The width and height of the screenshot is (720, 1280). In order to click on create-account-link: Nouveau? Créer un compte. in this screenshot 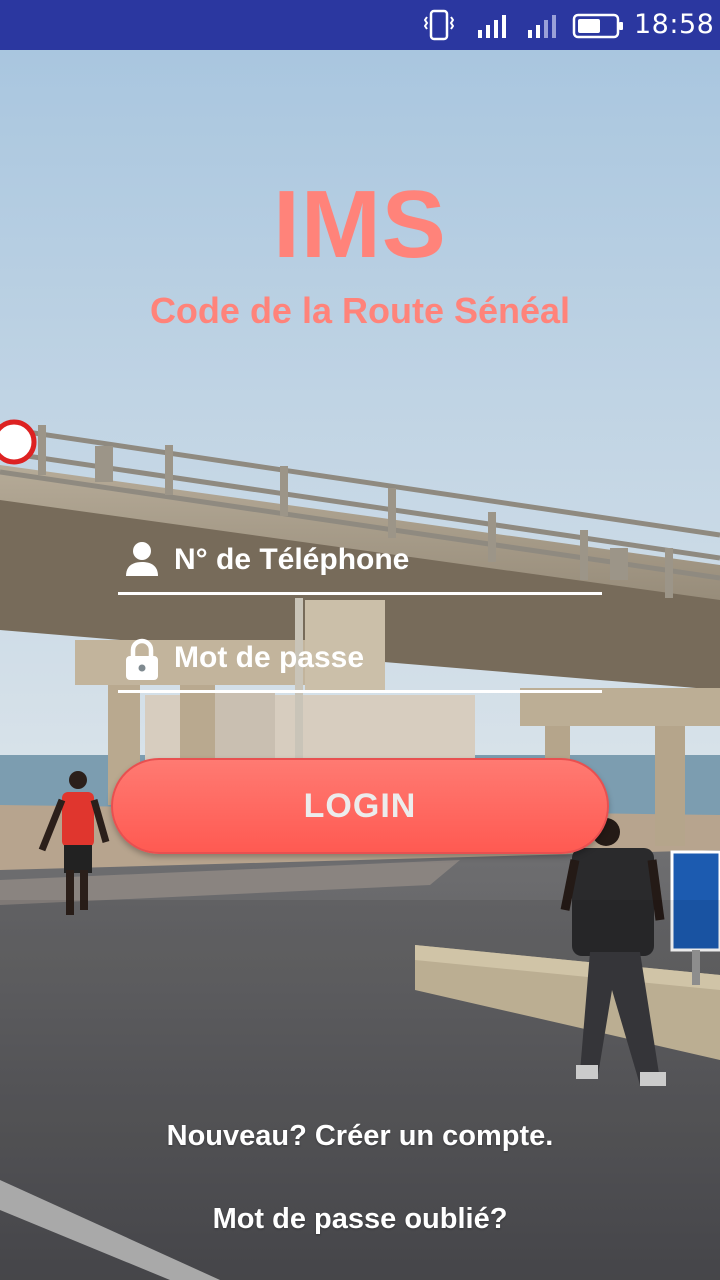, I will do `click(360, 1136)`.